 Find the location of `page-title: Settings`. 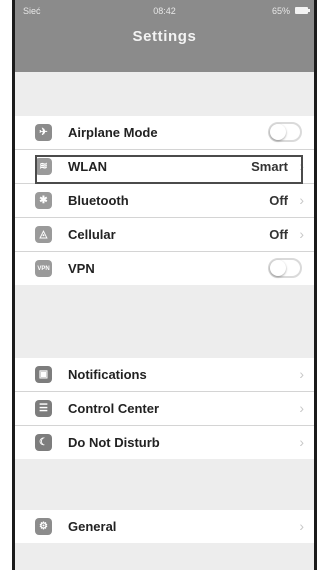

page-title: Settings is located at coordinates (164, 36).